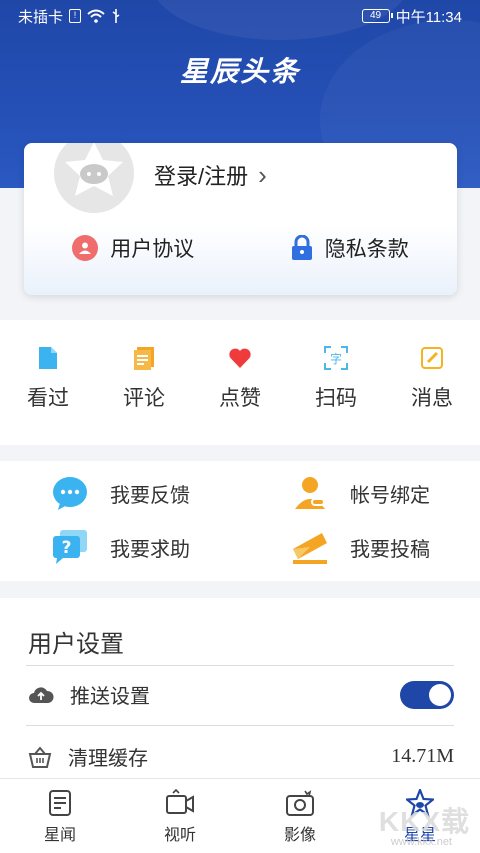 This screenshot has height=853, width=480. Describe the element at coordinates (180, 821) in the screenshot. I see `nav-item-video: 视听` at that location.